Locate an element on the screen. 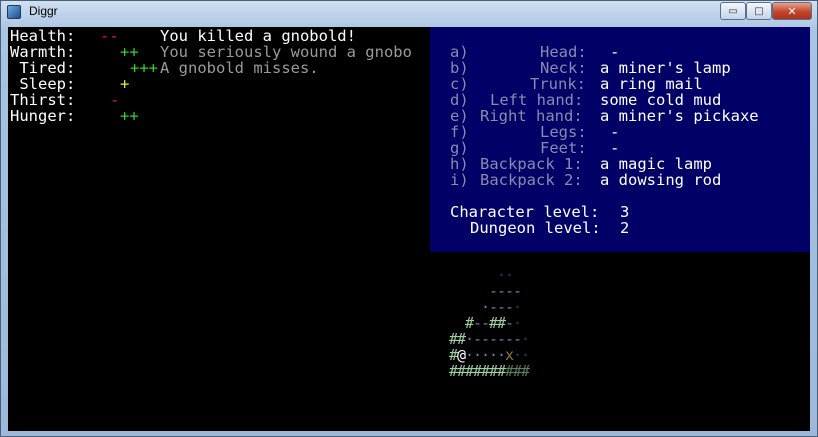 This screenshot has width=818, height=437. inventory-slot-label: Right hand: is located at coordinates (531, 116).